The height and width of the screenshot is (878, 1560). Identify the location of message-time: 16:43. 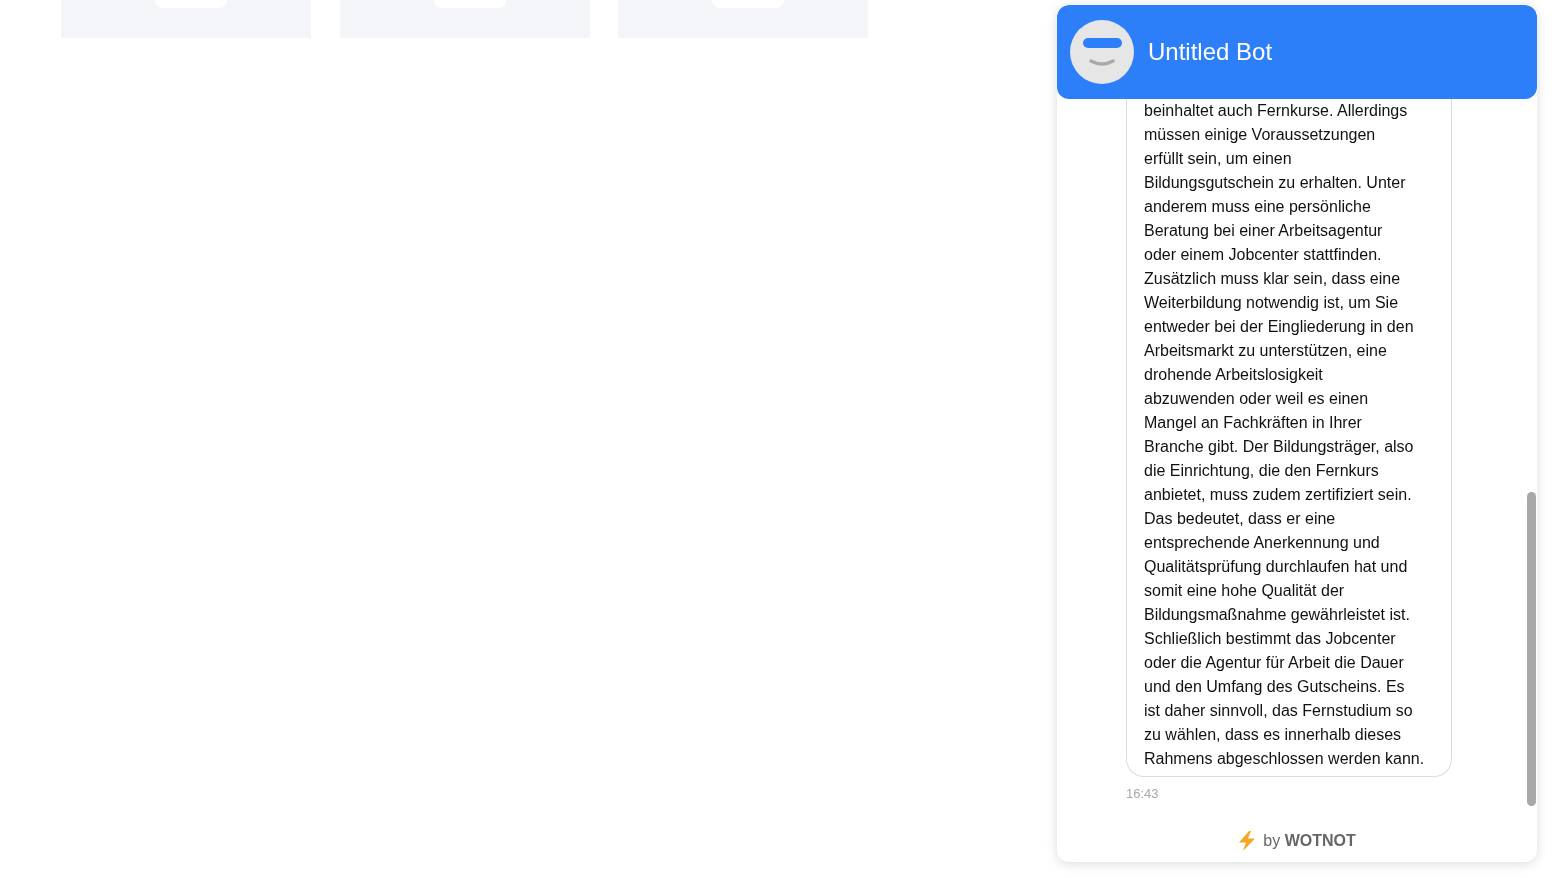
(1142, 793).